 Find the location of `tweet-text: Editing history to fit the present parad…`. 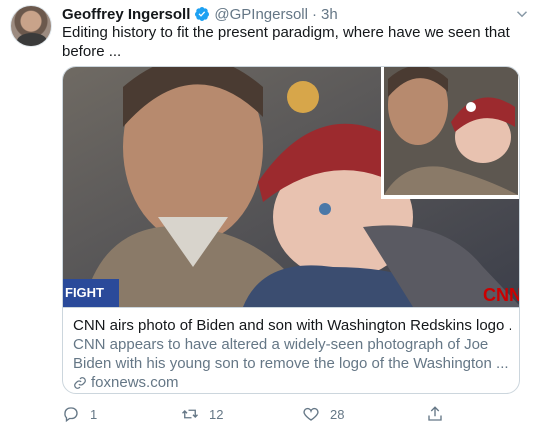

tweet-text: Editing history to fit the present parad… is located at coordinates (286, 42).